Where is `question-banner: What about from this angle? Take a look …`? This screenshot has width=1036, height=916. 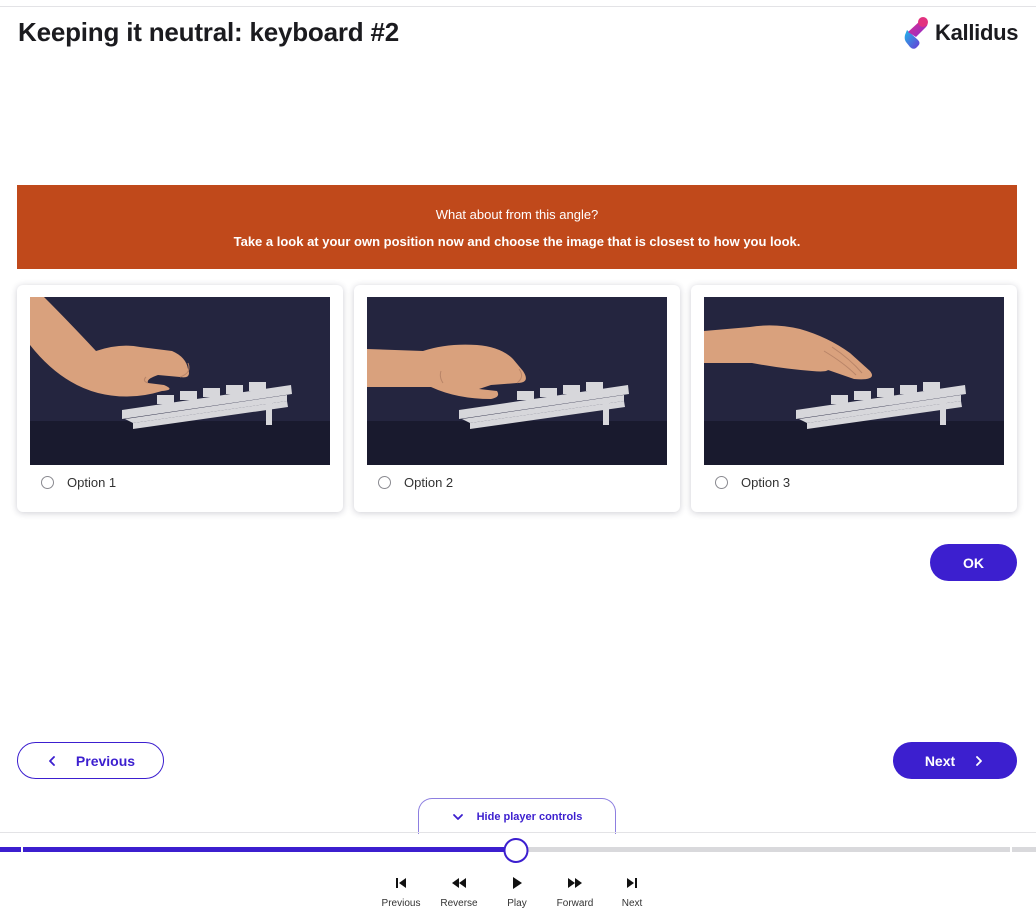 question-banner: What about from this angle? Take a look … is located at coordinates (517, 227).